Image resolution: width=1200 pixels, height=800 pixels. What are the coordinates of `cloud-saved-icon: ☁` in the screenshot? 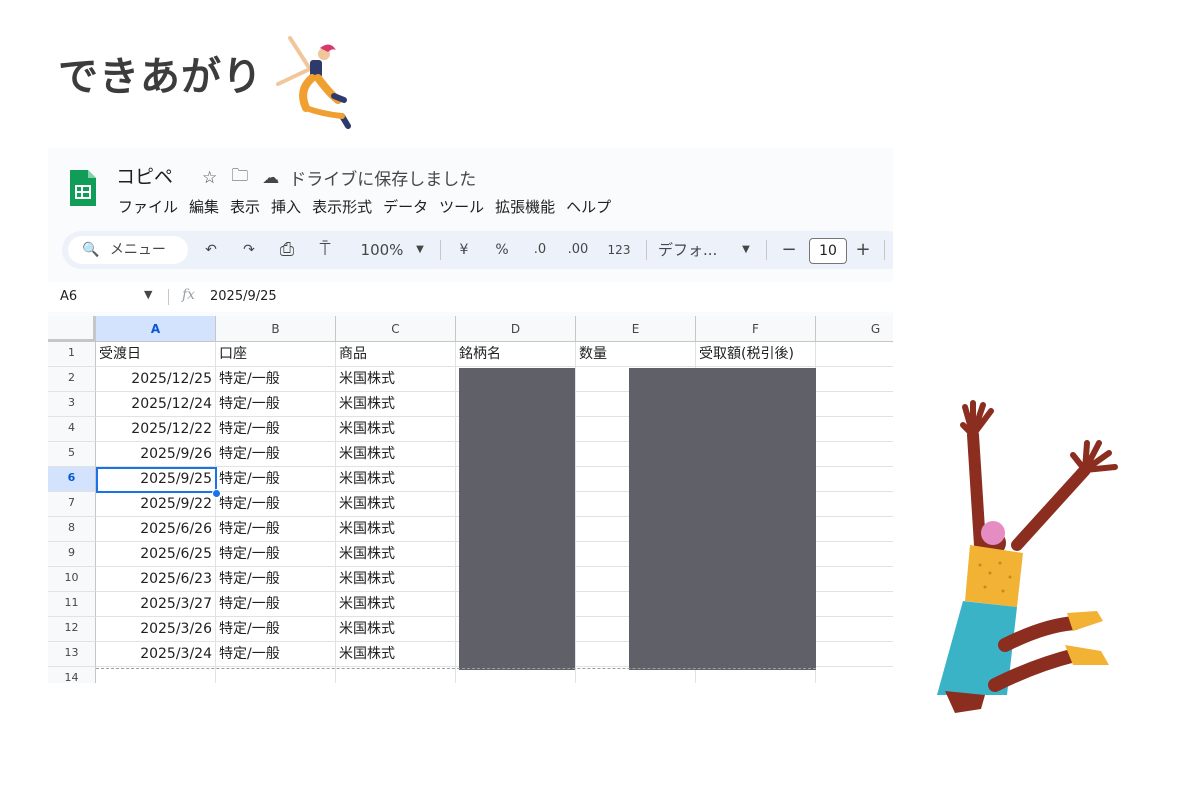 It's located at (270, 178).